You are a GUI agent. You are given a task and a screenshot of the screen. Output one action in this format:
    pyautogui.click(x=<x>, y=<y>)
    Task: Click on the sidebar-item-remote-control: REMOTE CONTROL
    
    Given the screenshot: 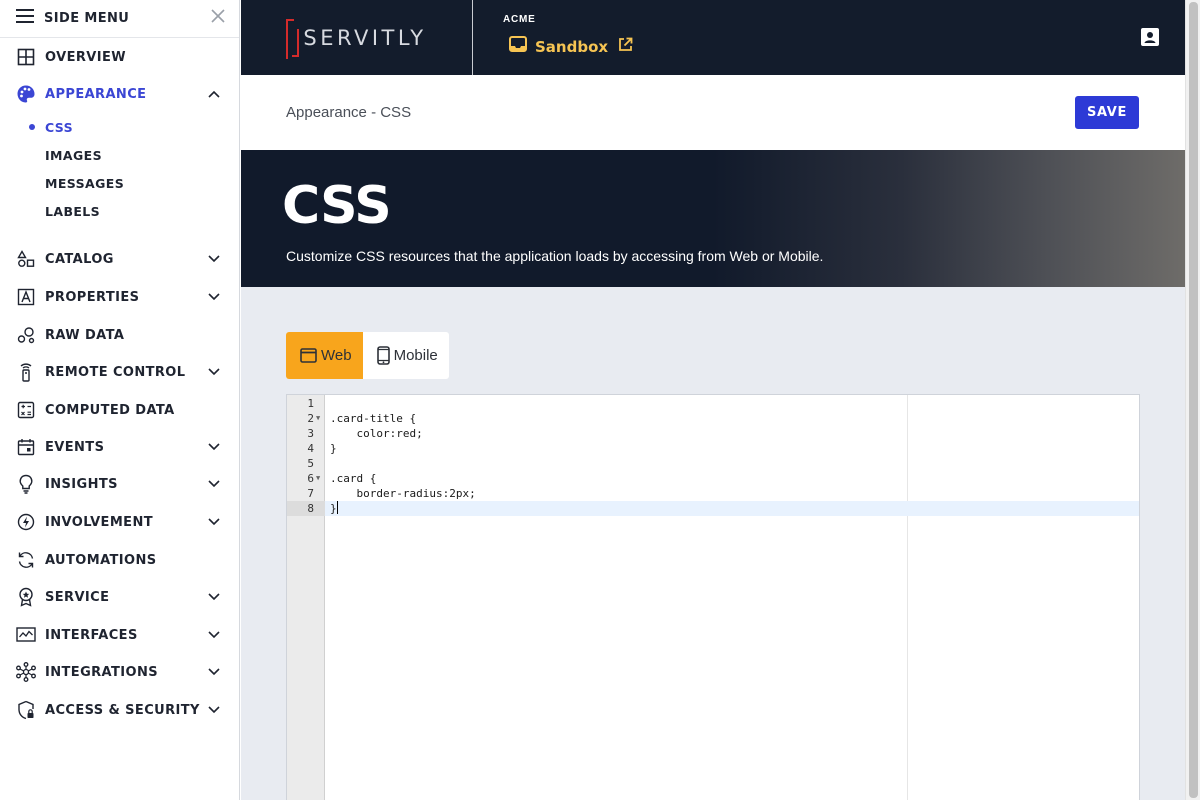 What is the action you would take?
    pyautogui.click(x=120, y=372)
    